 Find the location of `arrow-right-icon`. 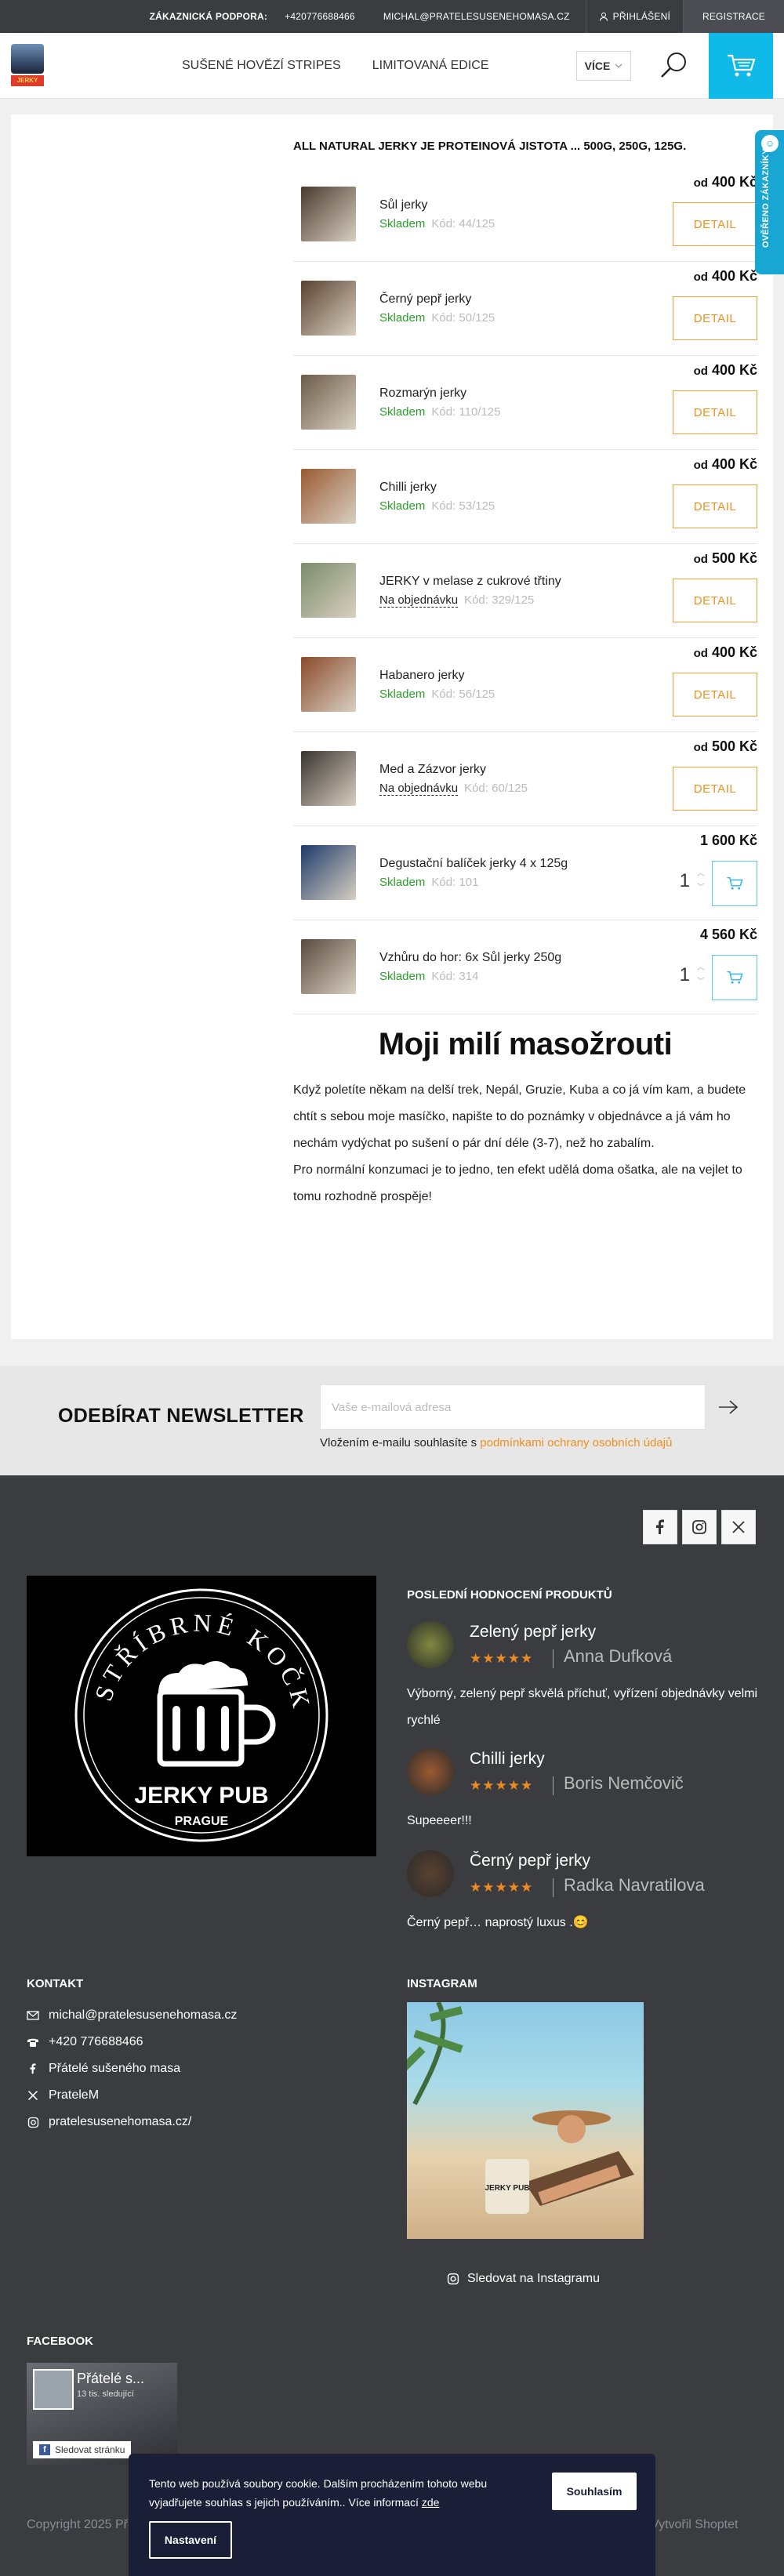

arrow-right-icon is located at coordinates (729, 1407).